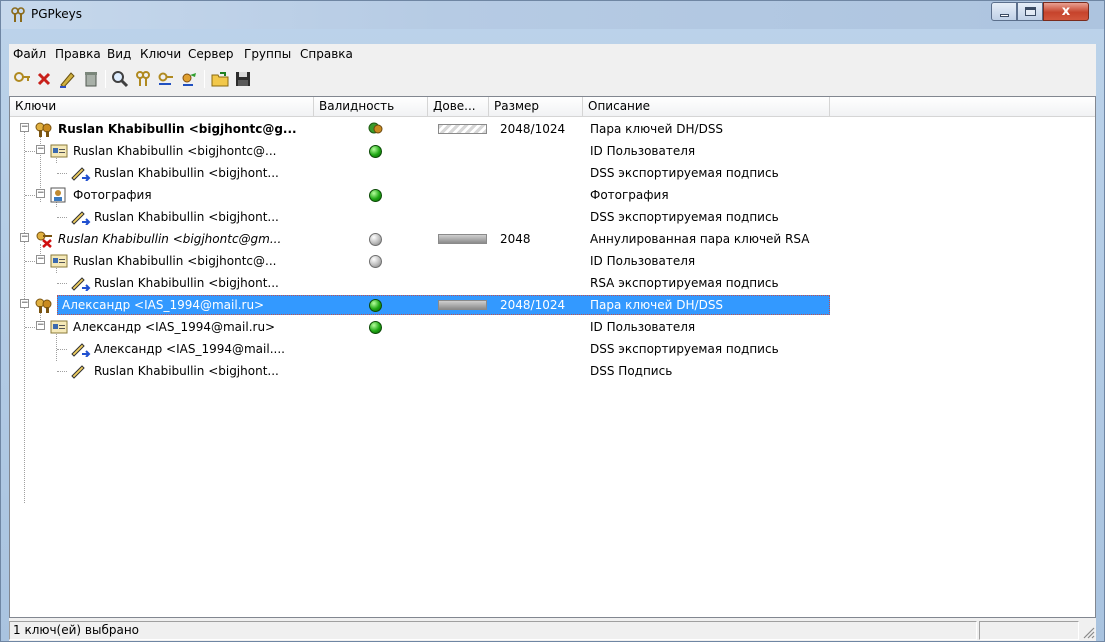  Describe the element at coordinates (375, 128) in the screenshot. I see `validity-key-icon` at that location.